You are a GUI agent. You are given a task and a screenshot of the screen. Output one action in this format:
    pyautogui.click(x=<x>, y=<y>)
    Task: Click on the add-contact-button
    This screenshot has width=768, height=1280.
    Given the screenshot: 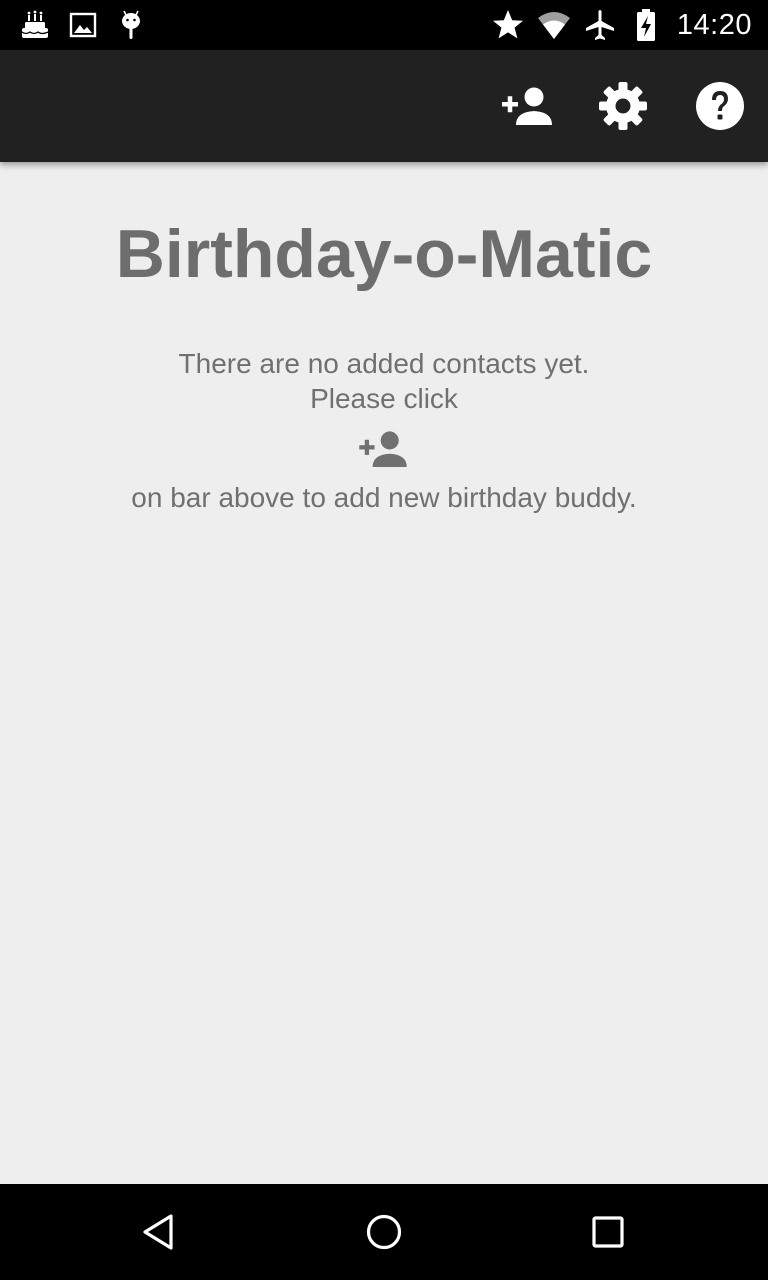 What is the action you would take?
    pyautogui.click(x=528, y=106)
    